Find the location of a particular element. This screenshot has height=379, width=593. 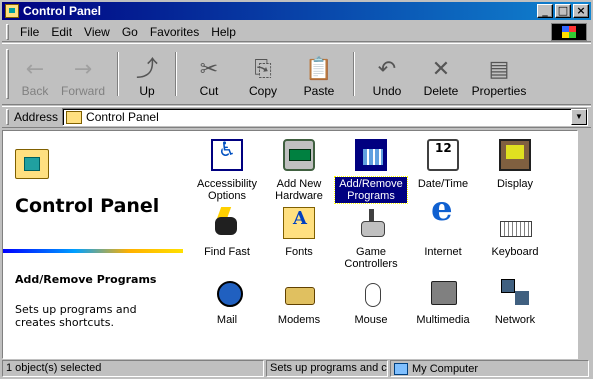

my-computer-icon is located at coordinates (401, 368).